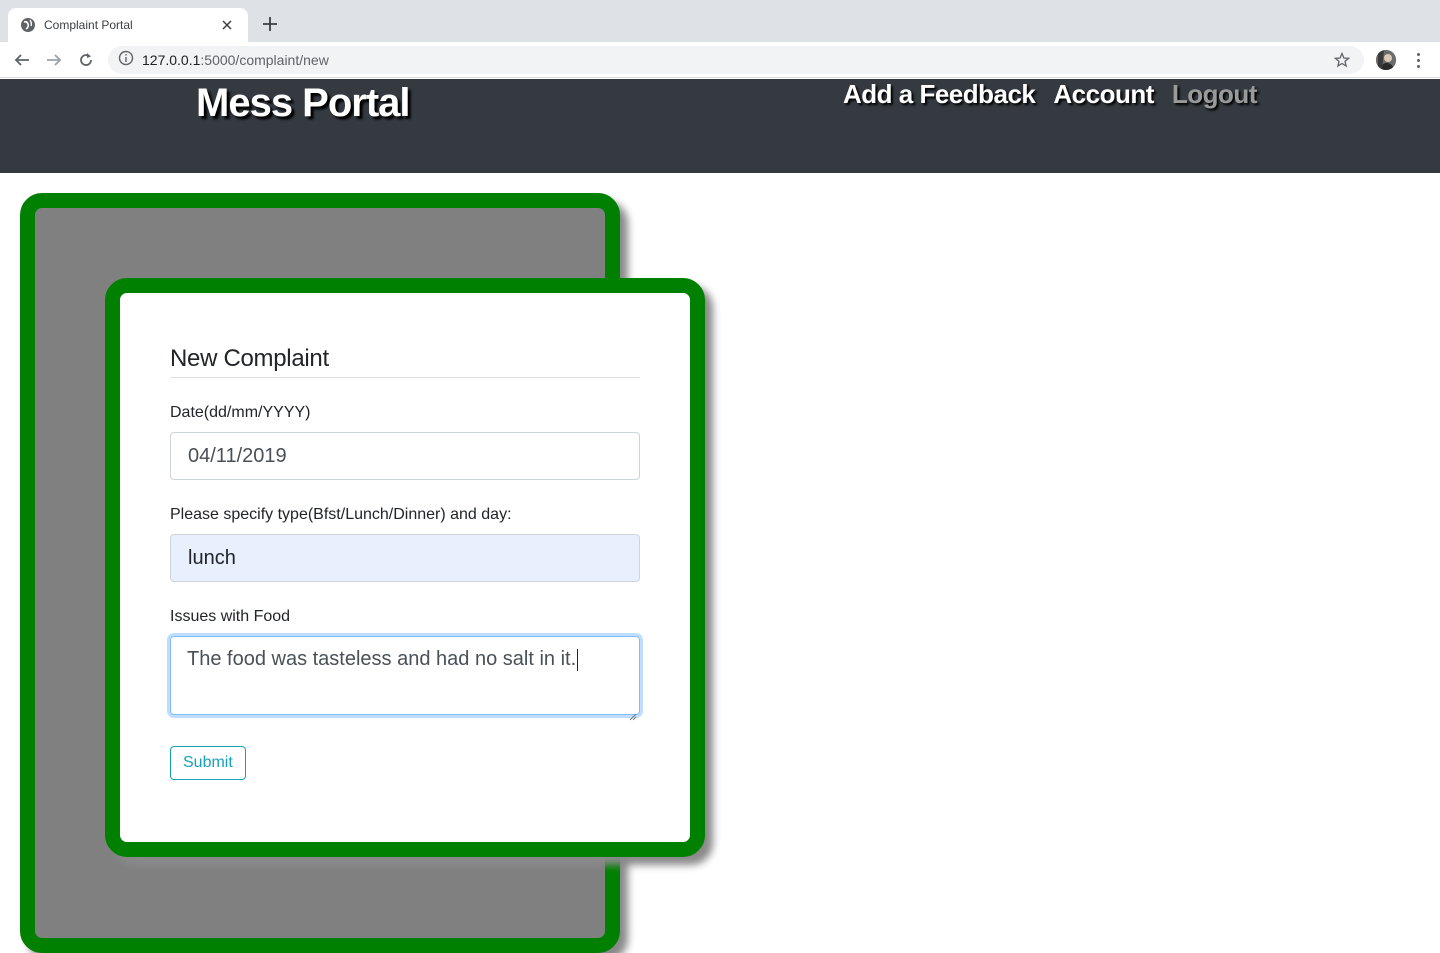 This screenshot has width=1440, height=953. Describe the element at coordinates (303, 103) in the screenshot. I see `brand-logo: Mess Portal` at that location.